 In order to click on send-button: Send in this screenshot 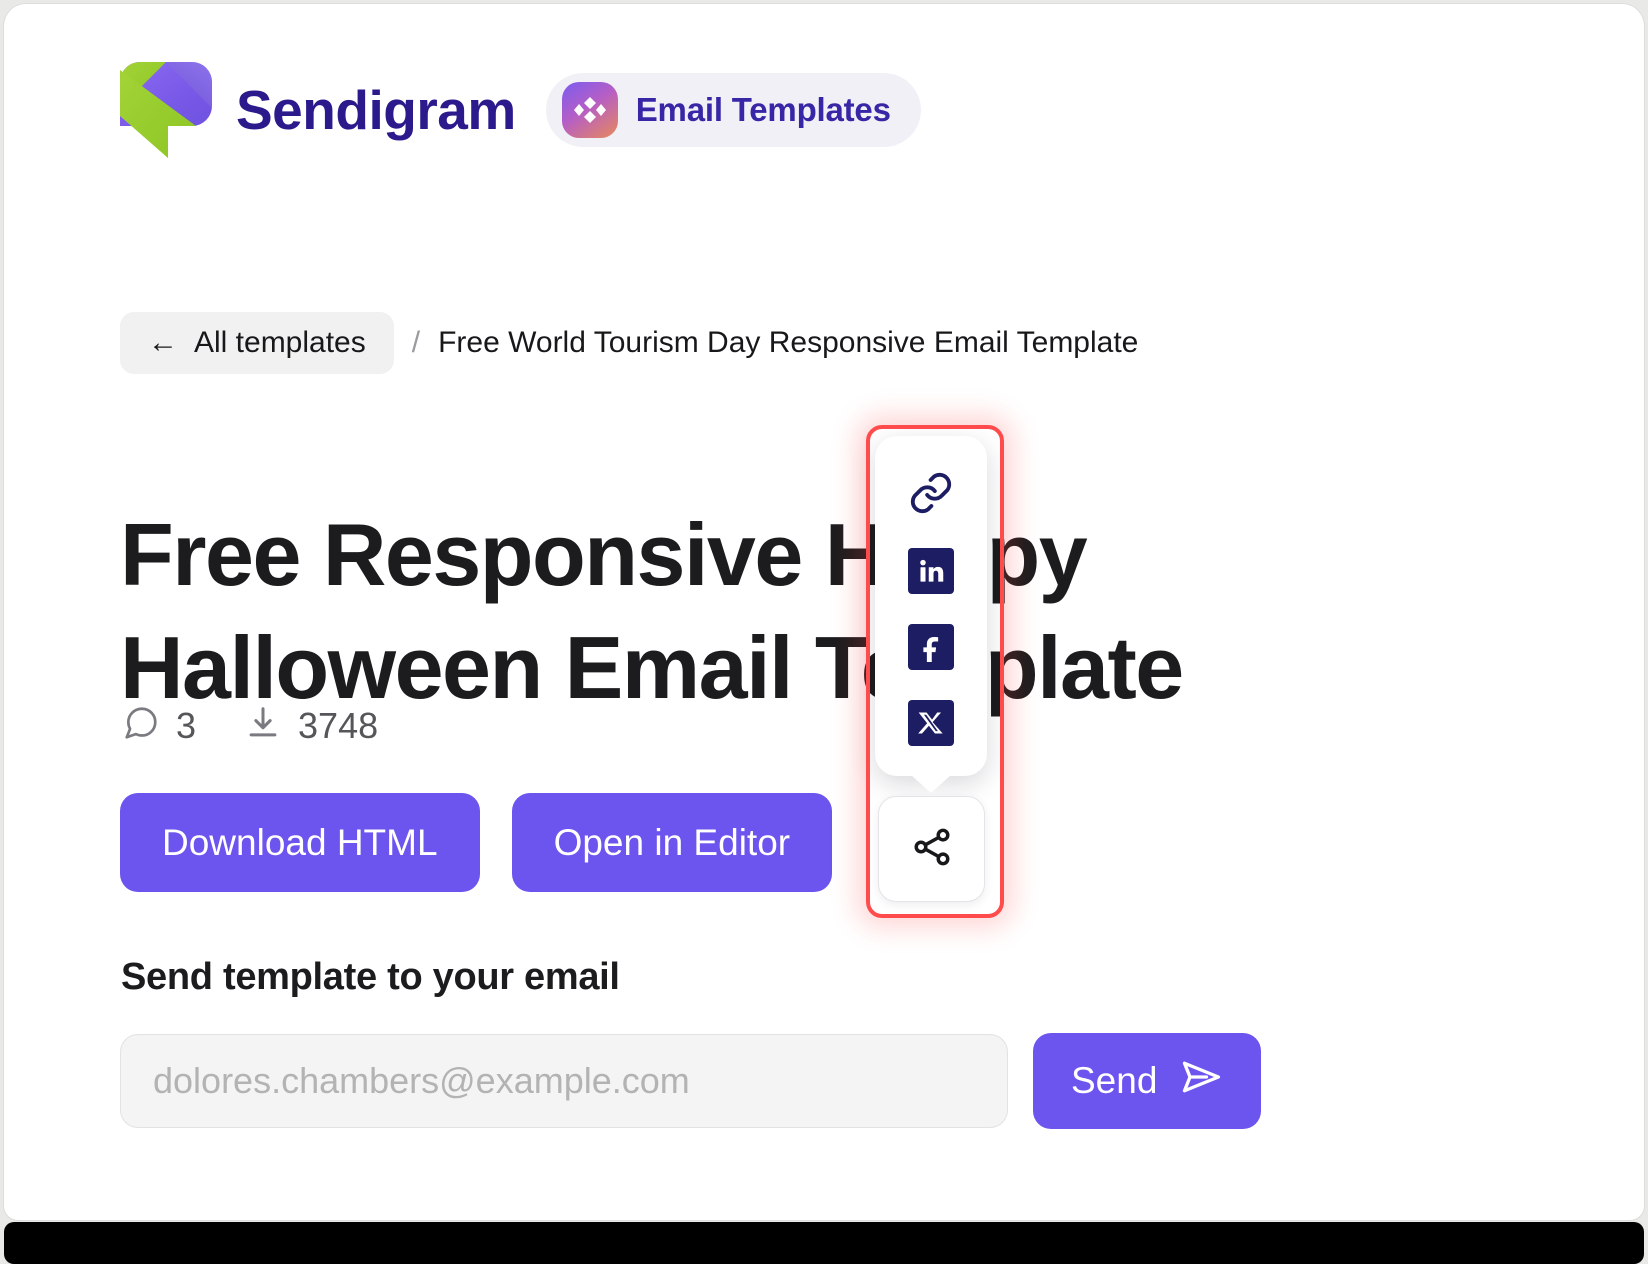, I will do `click(1147, 1081)`.